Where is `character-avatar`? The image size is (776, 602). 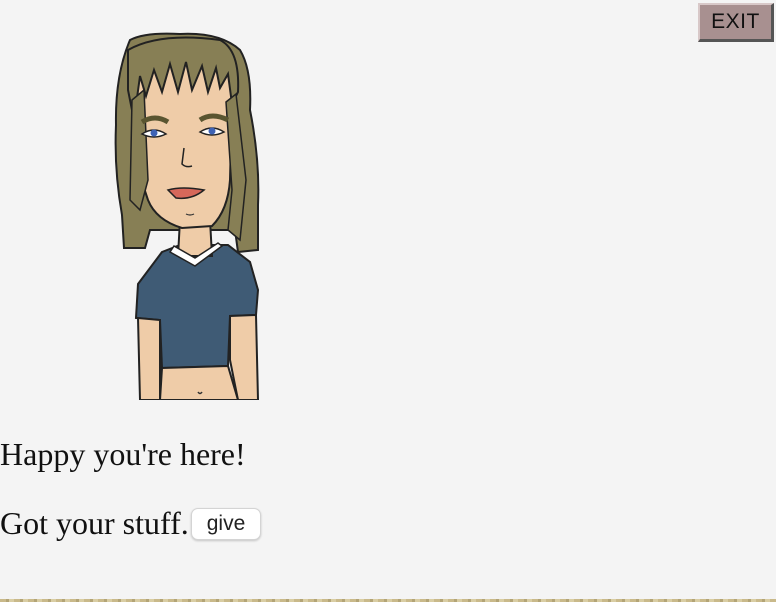
character-avatar is located at coordinates (187, 216).